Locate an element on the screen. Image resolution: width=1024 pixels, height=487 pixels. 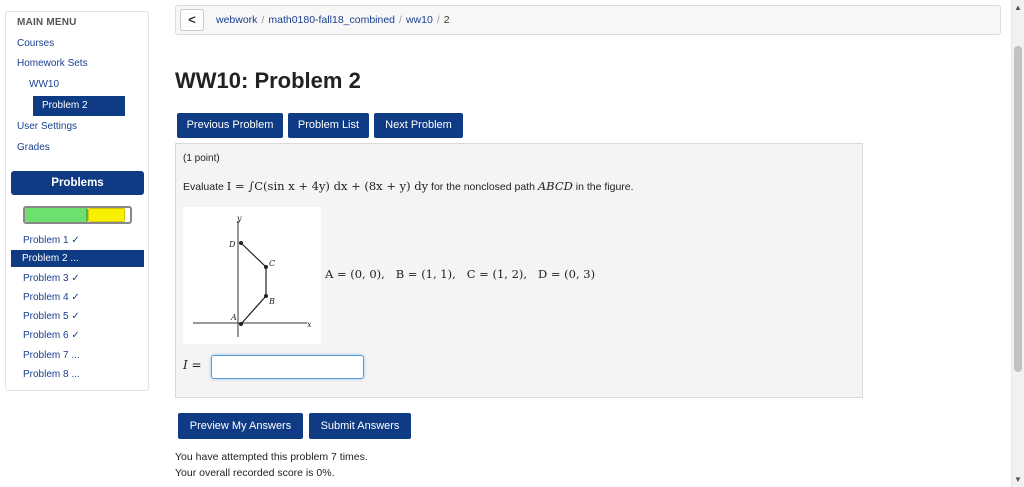
breadcrumb-item-course: math0180-fall18_combined is located at coordinates (331, 20).